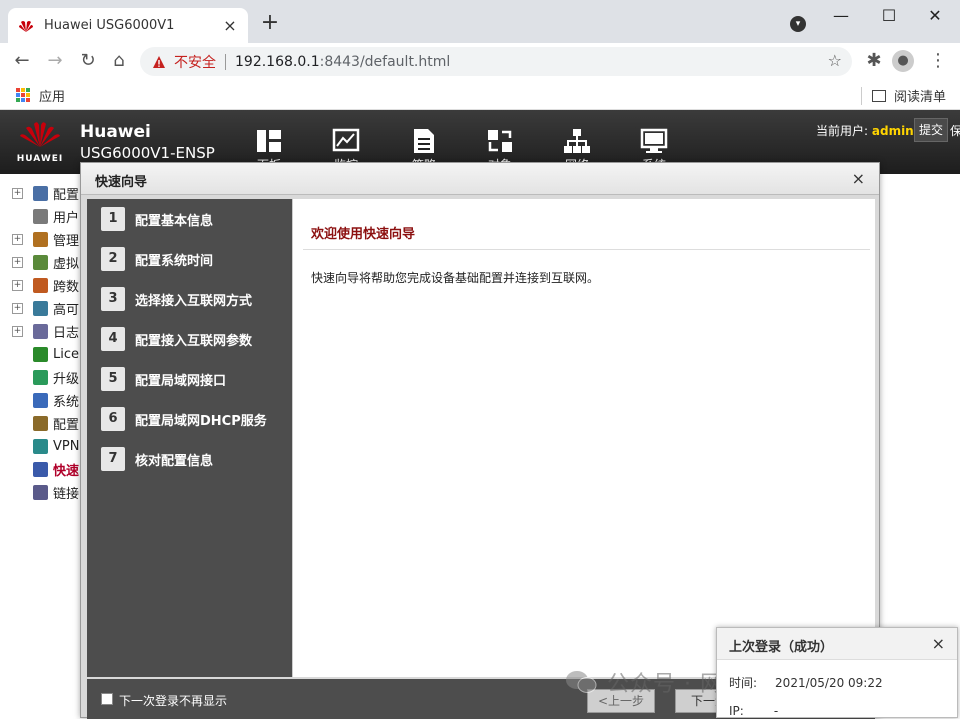  I want to click on bookmark-apps: 应用, so click(52, 95).